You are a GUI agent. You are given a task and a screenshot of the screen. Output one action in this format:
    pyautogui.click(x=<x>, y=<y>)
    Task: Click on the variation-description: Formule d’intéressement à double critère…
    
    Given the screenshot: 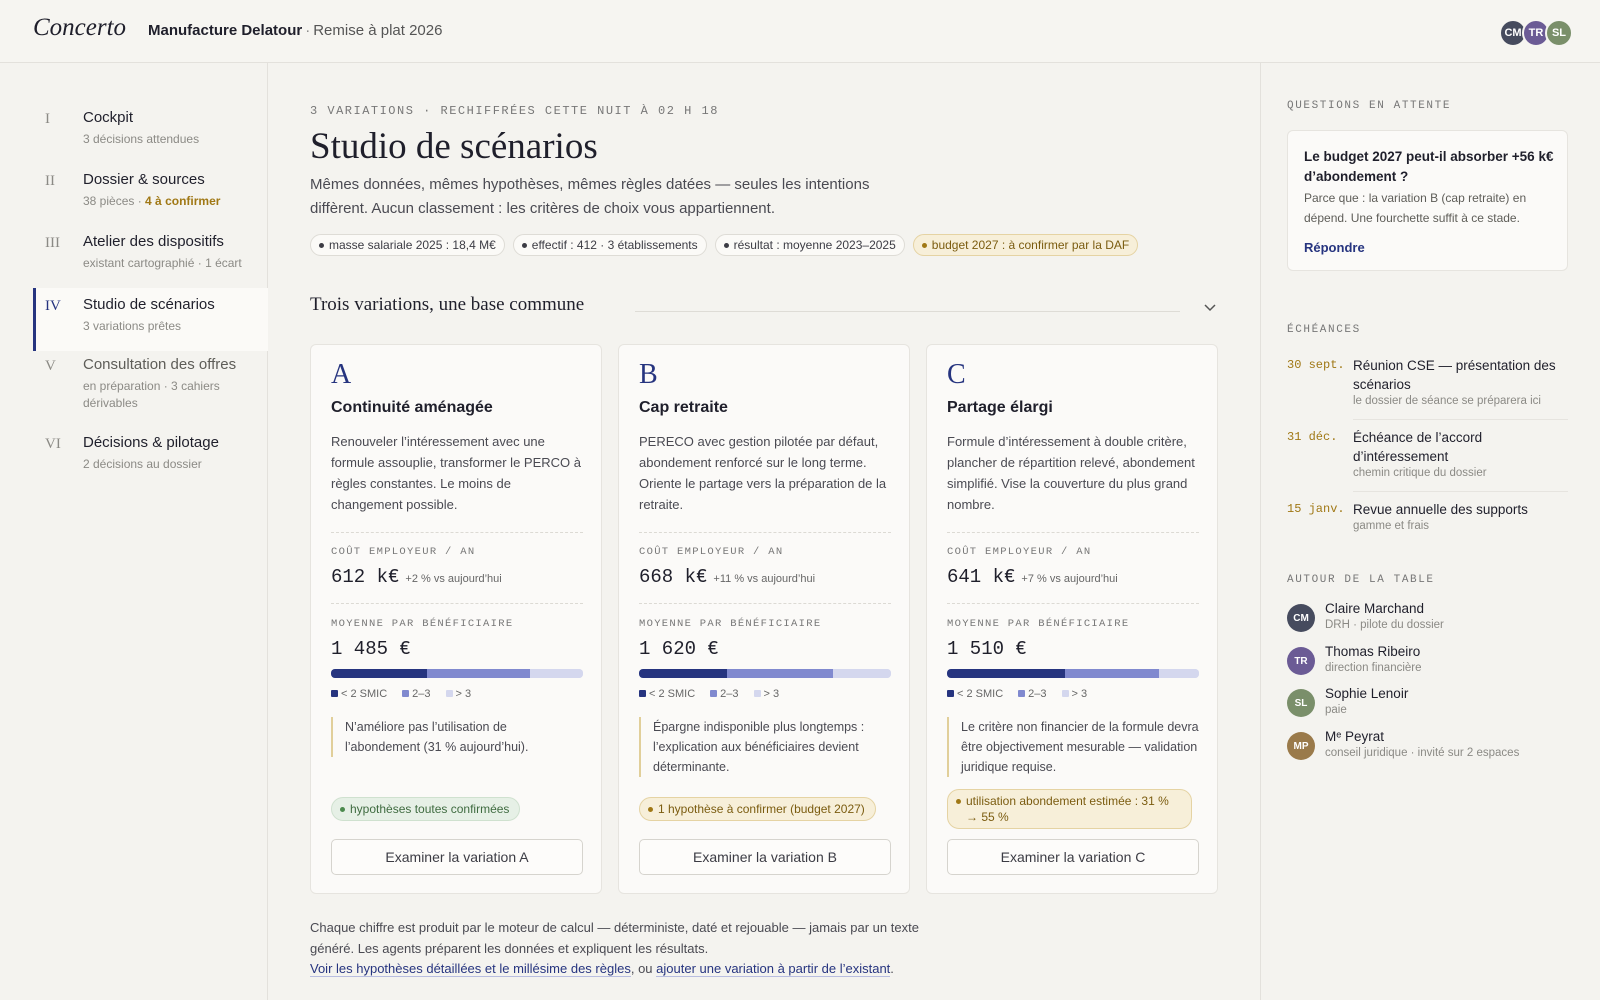 What is the action you would take?
    pyautogui.click(x=1071, y=473)
    